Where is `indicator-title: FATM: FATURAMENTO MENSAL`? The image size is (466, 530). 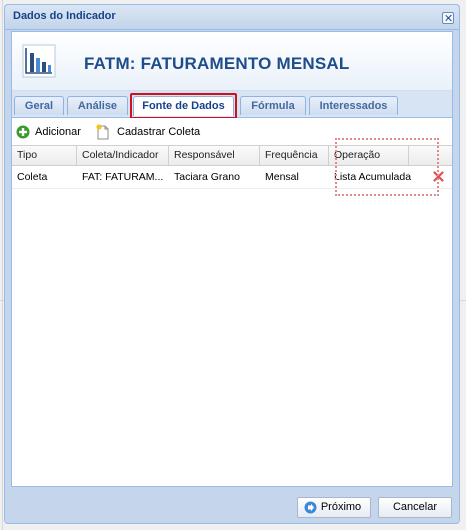
indicator-title: FATM: FATURAMENTO MENSAL is located at coordinates (217, 63).